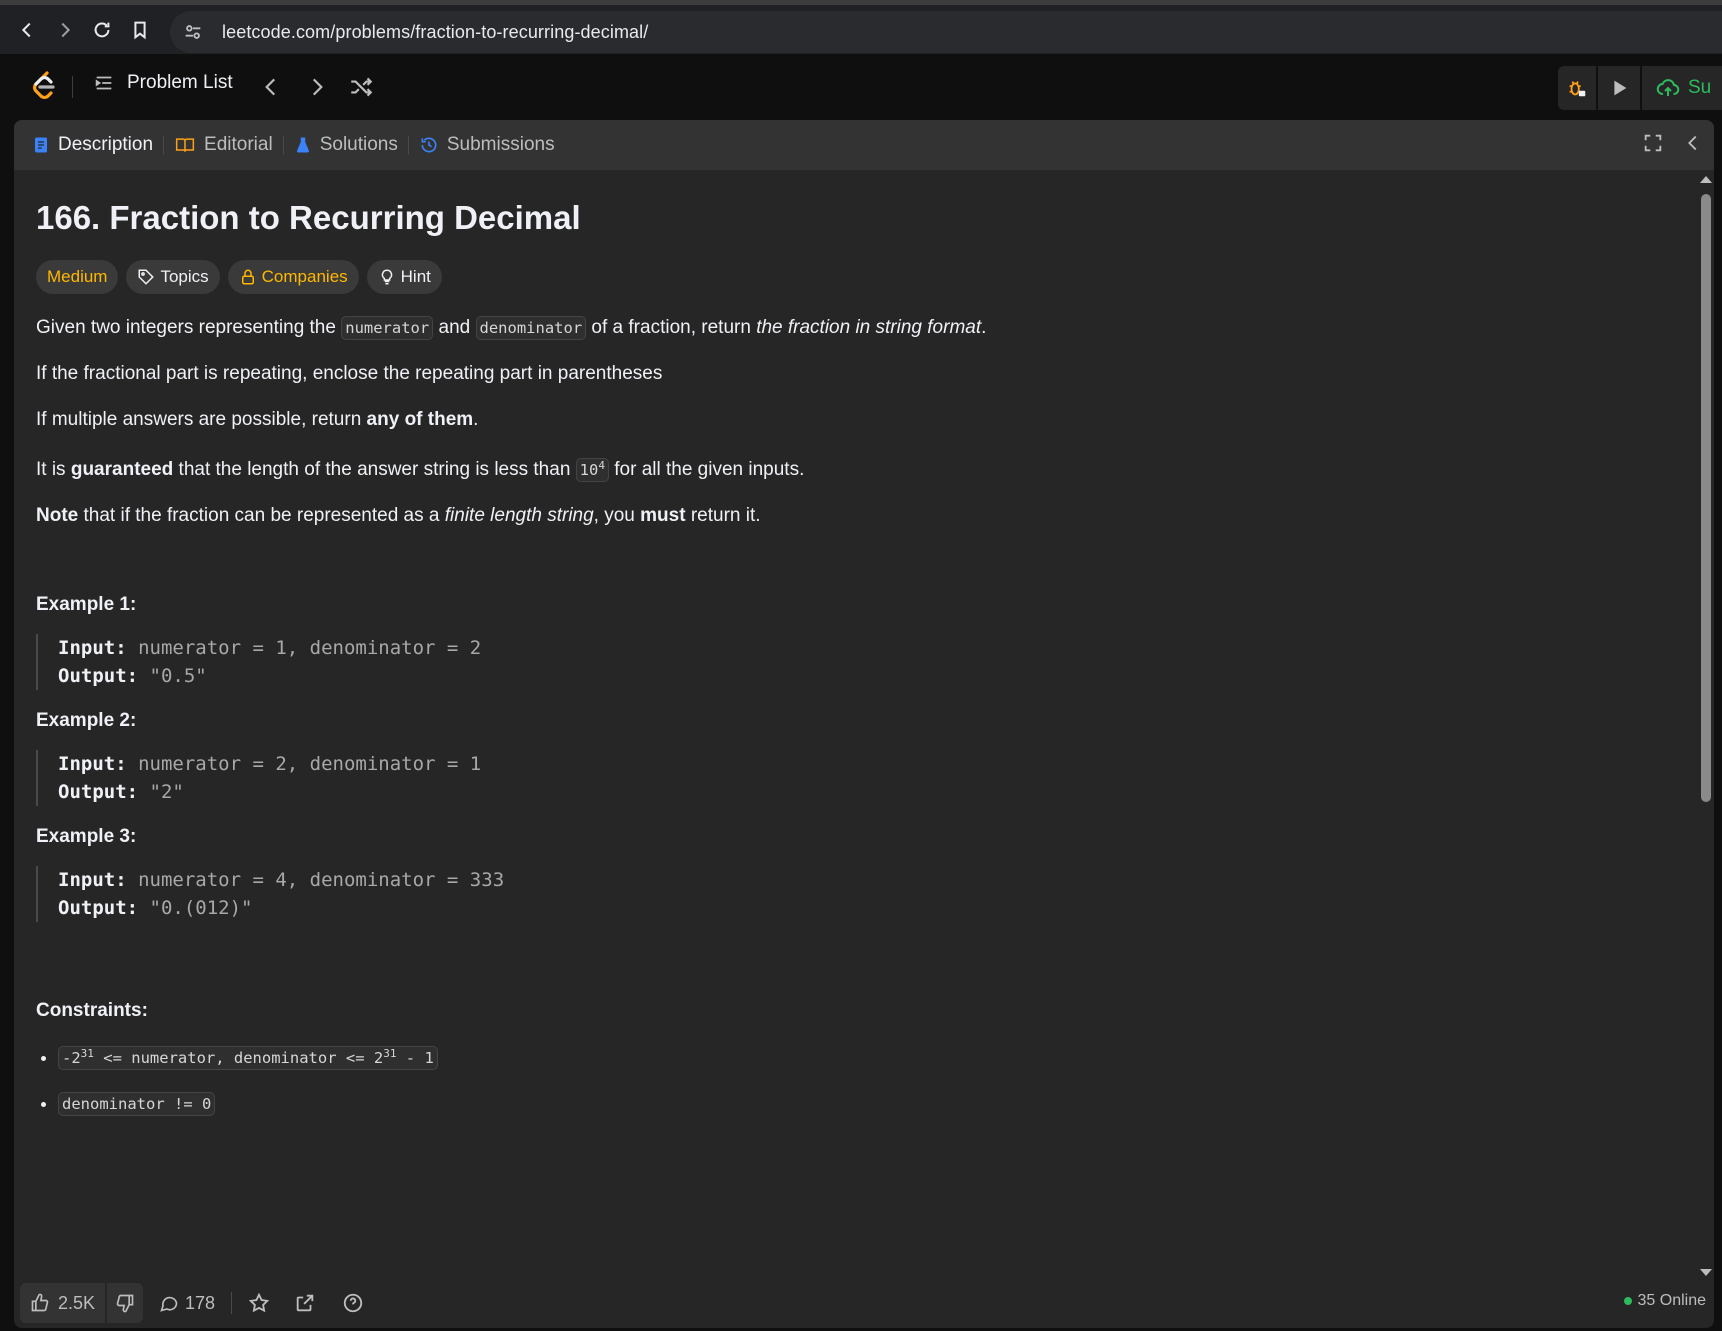  I want to click on inline-code: 104, so click(592, 469).